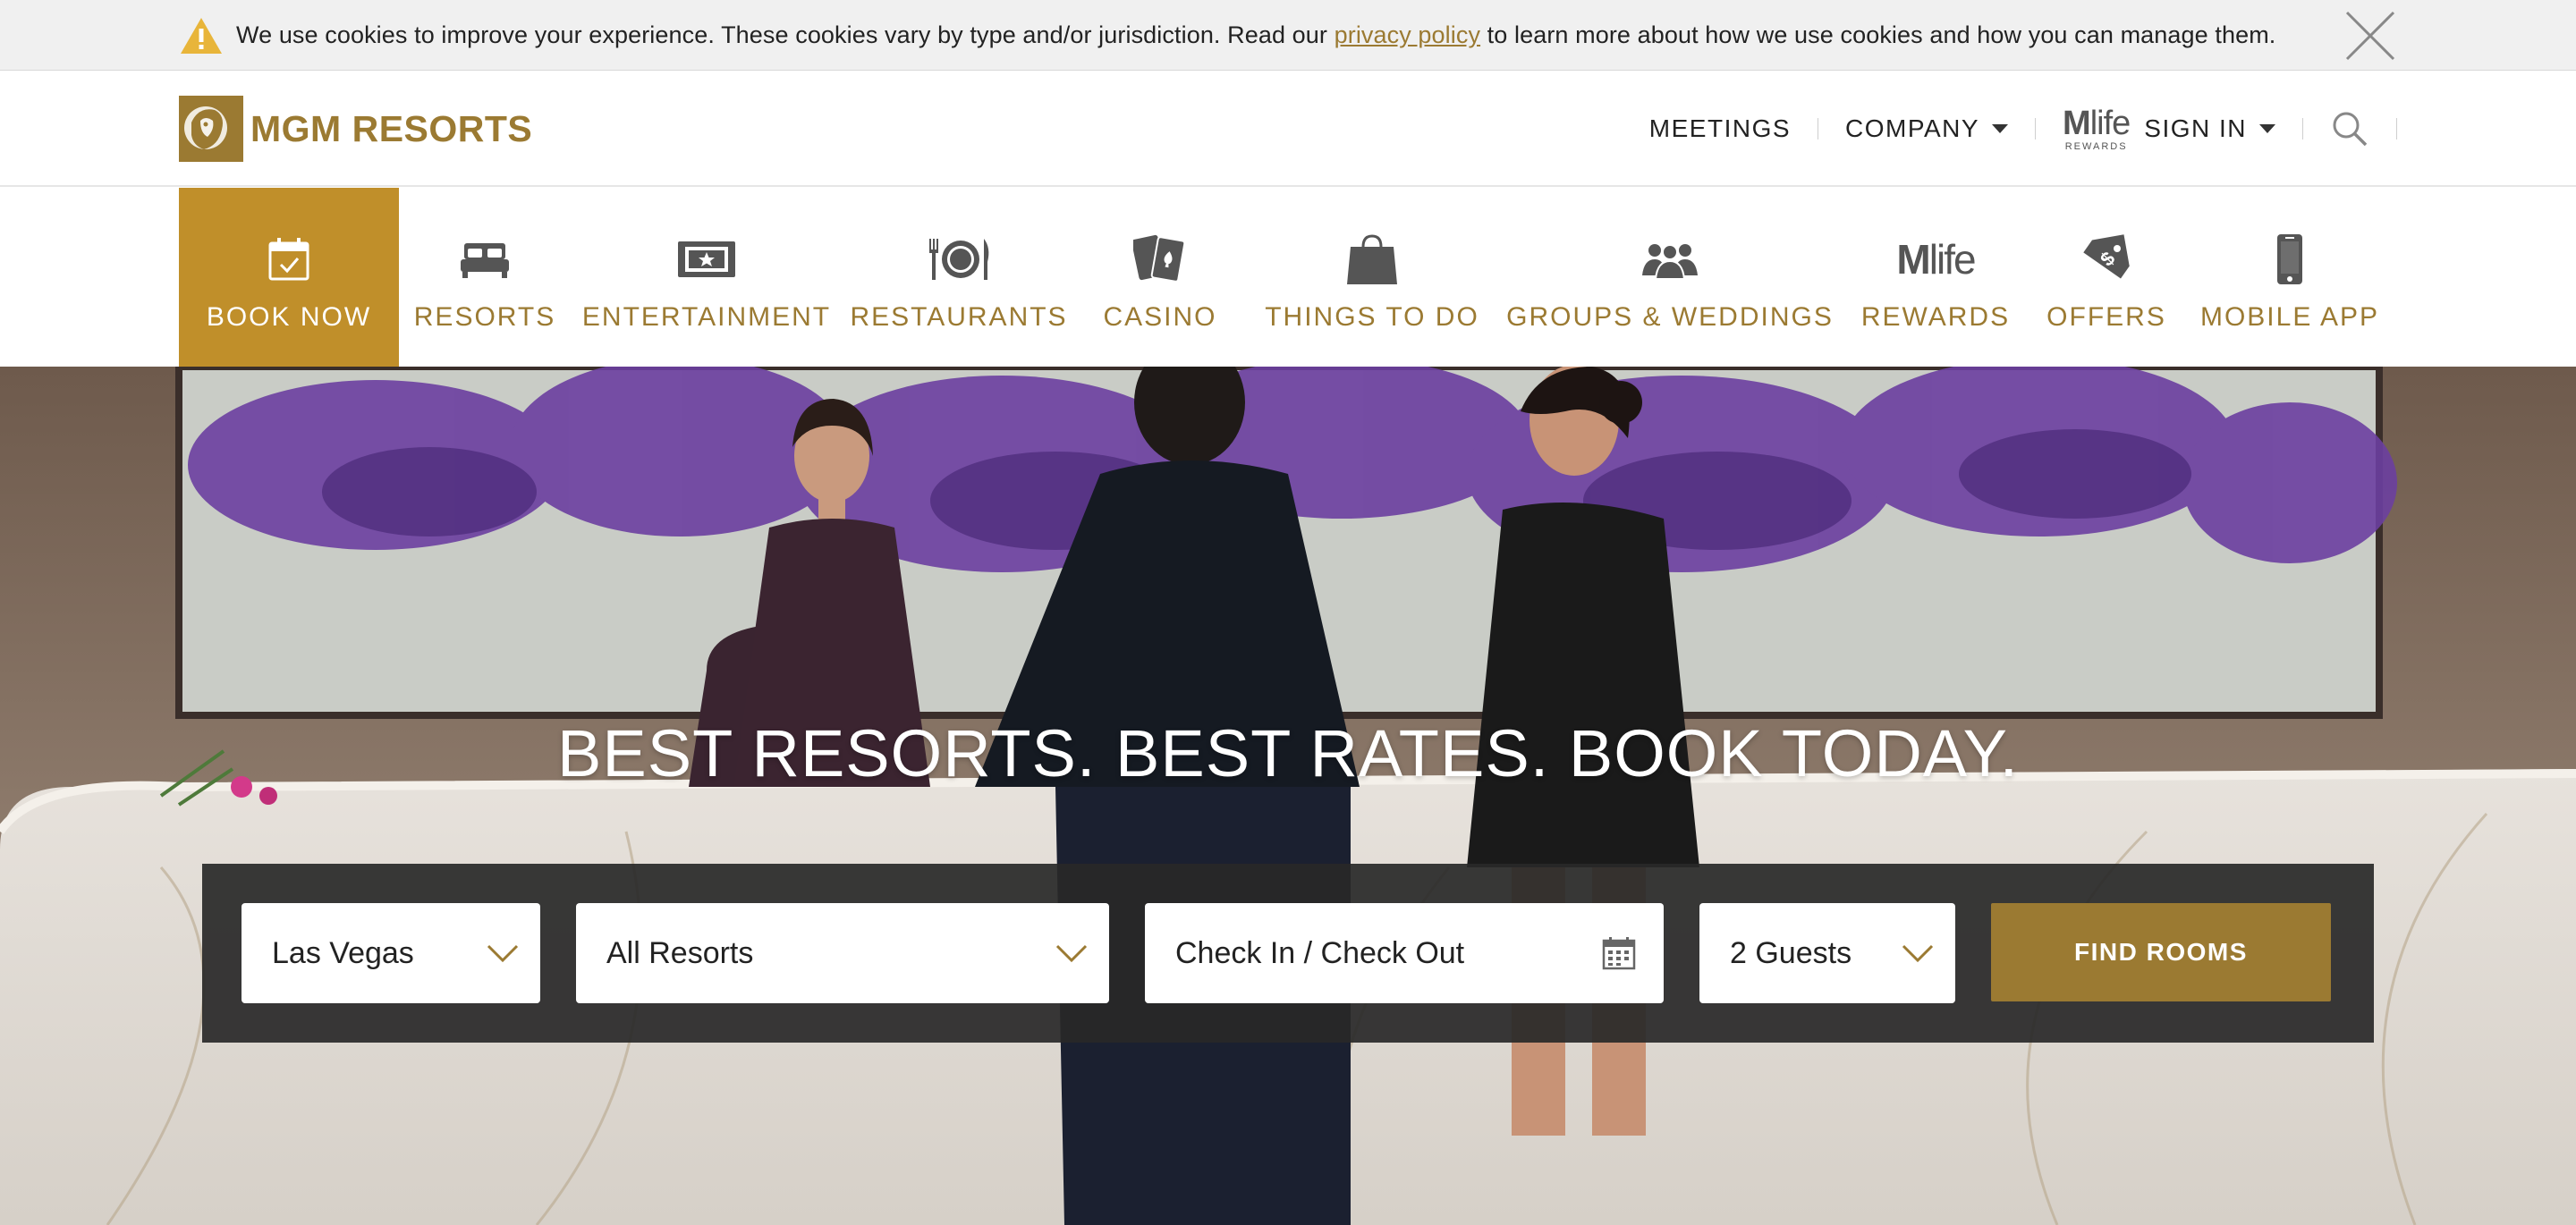  I want to click on city-select: Las Vegas, so click(391, 953).